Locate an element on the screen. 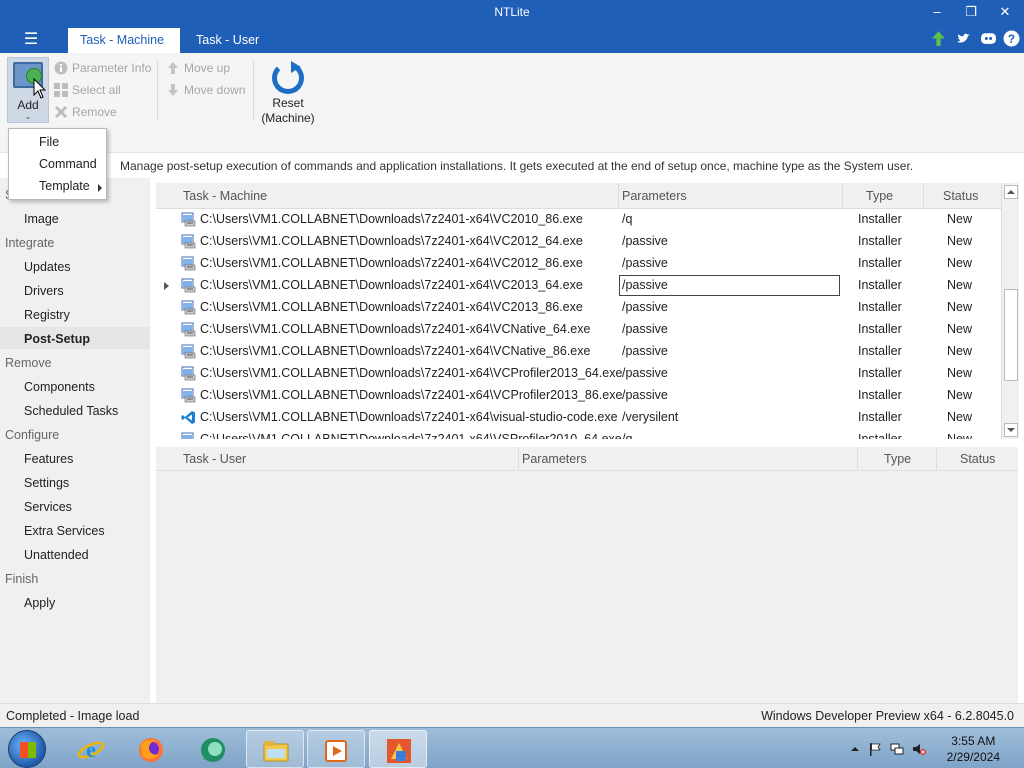  hamburger-menu-icon: ☰ is located at coordinates (31, 39).